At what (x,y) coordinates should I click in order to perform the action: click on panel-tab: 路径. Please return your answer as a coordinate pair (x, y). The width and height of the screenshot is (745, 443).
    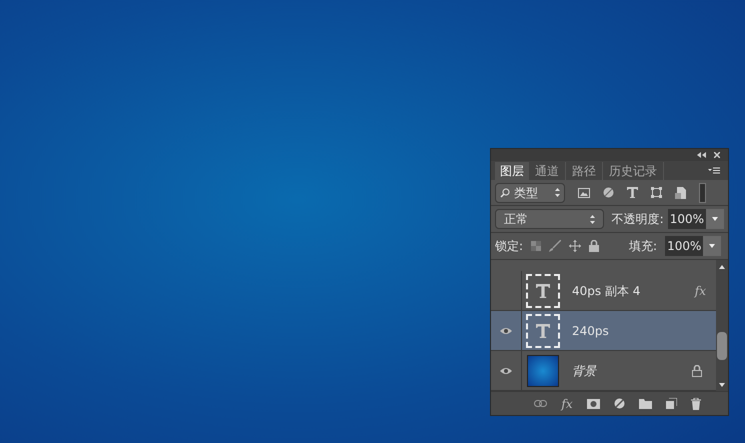
    Looking at the image, I should click on (584, 171).